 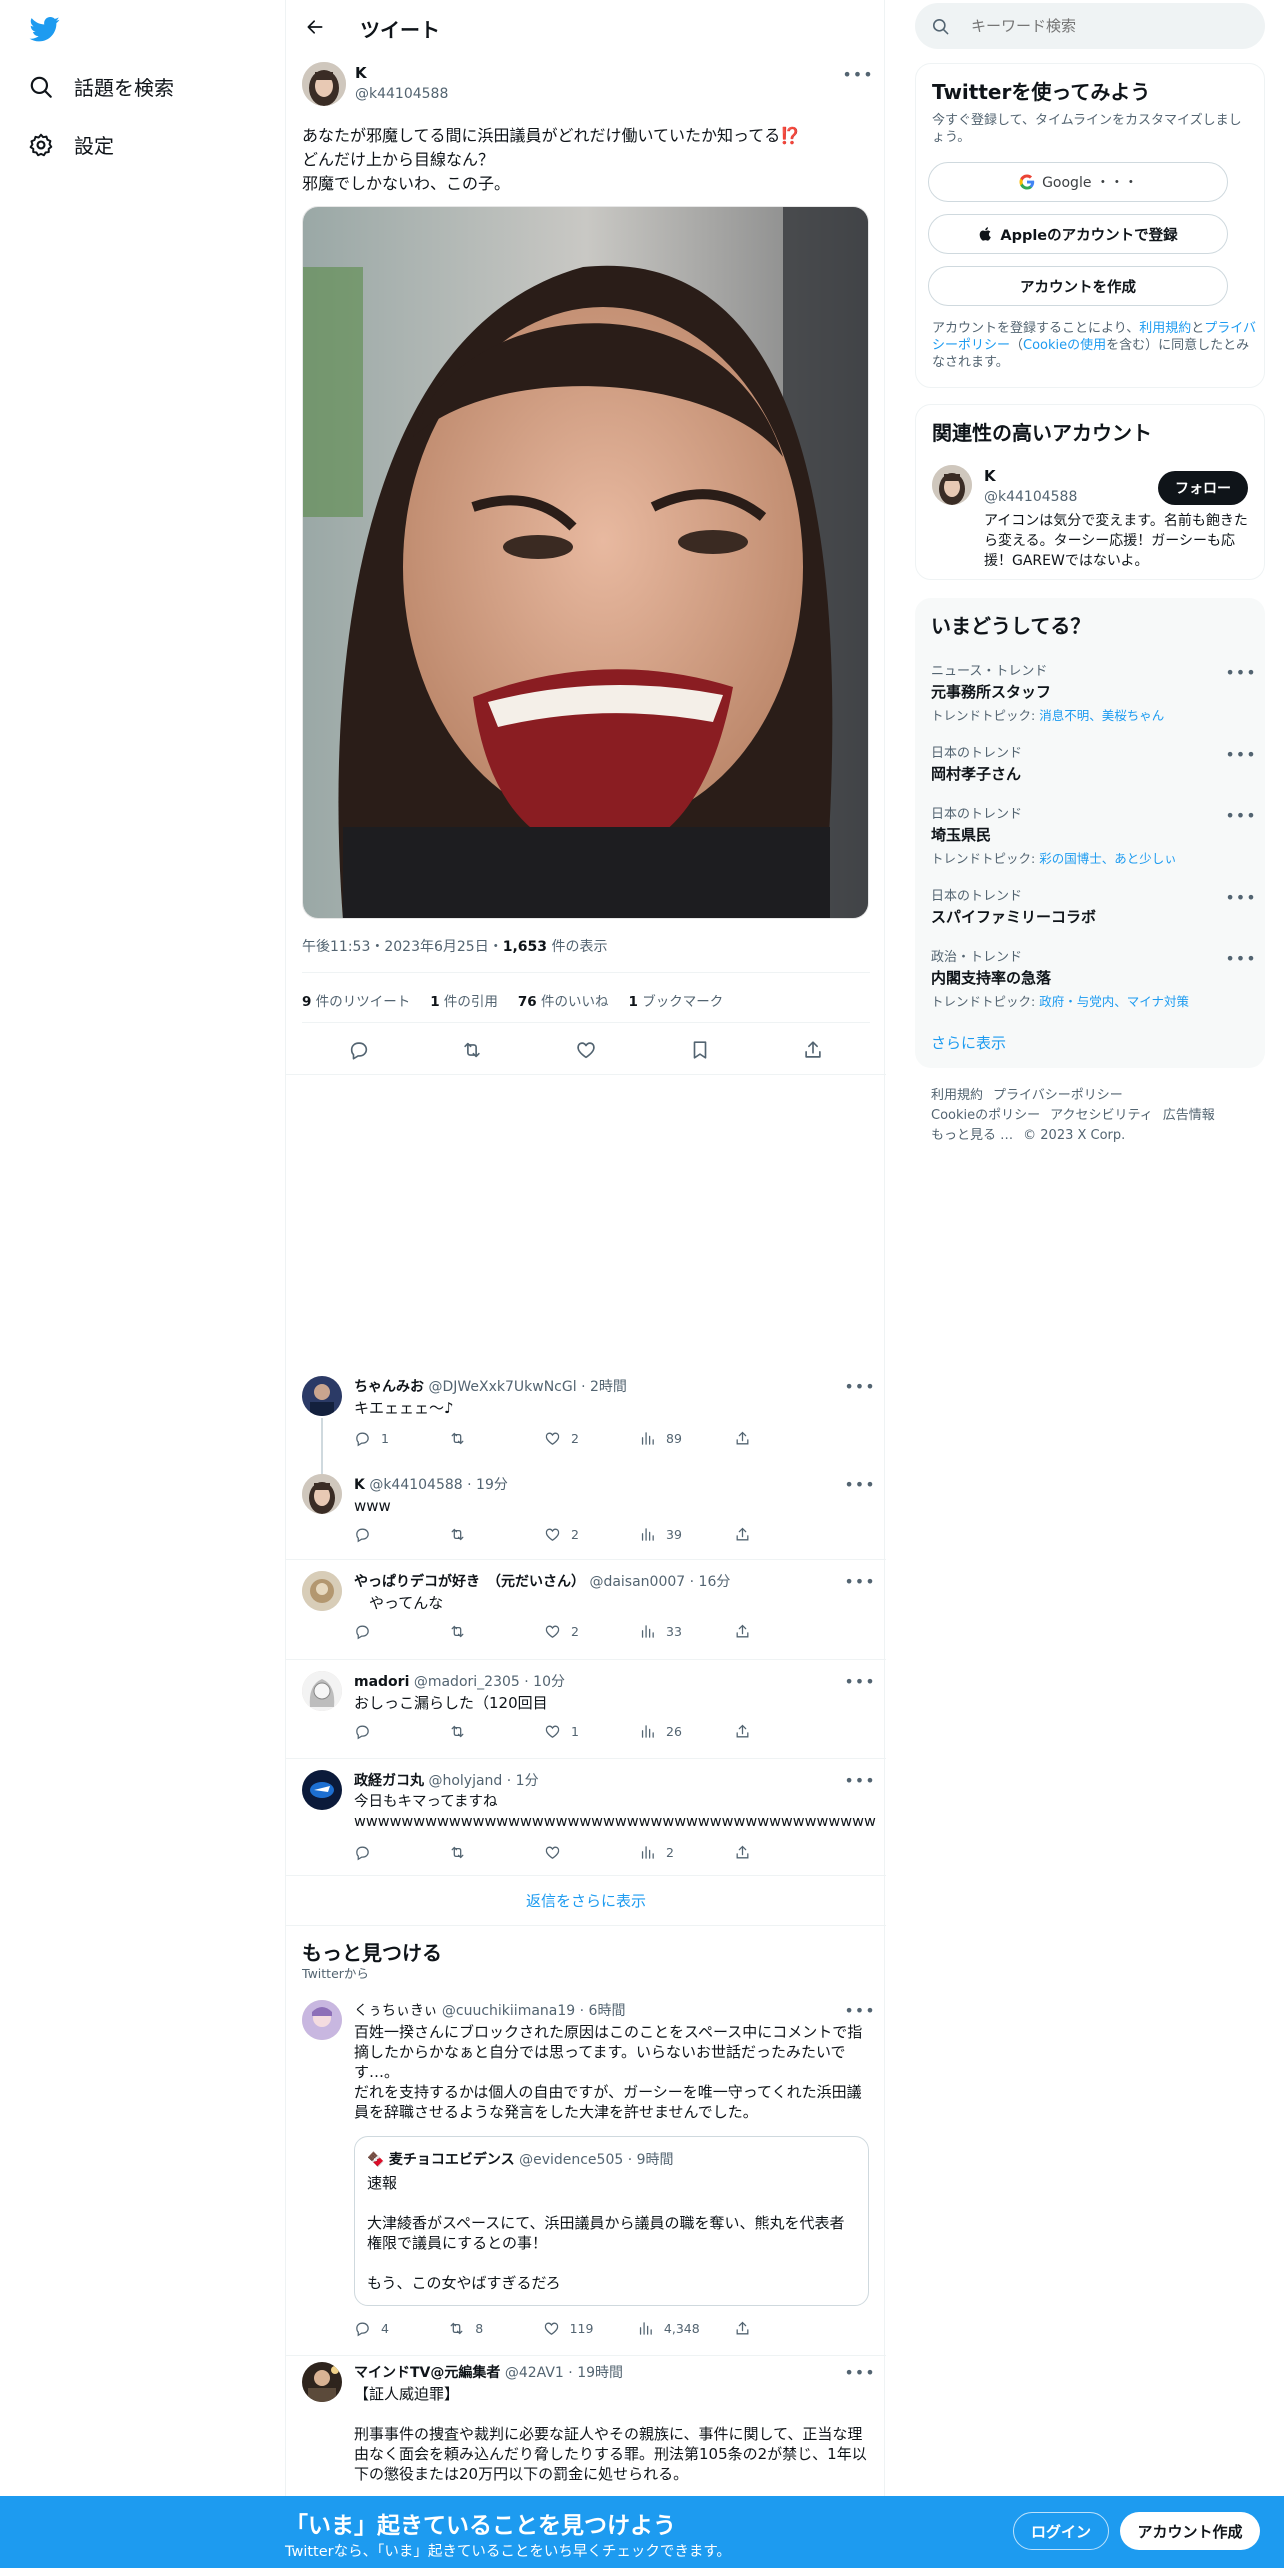 What do you see at coordinates (608, 1387) in the screenshot?
I see `reply-time: 2時間` at bounding box center [608, 1387].